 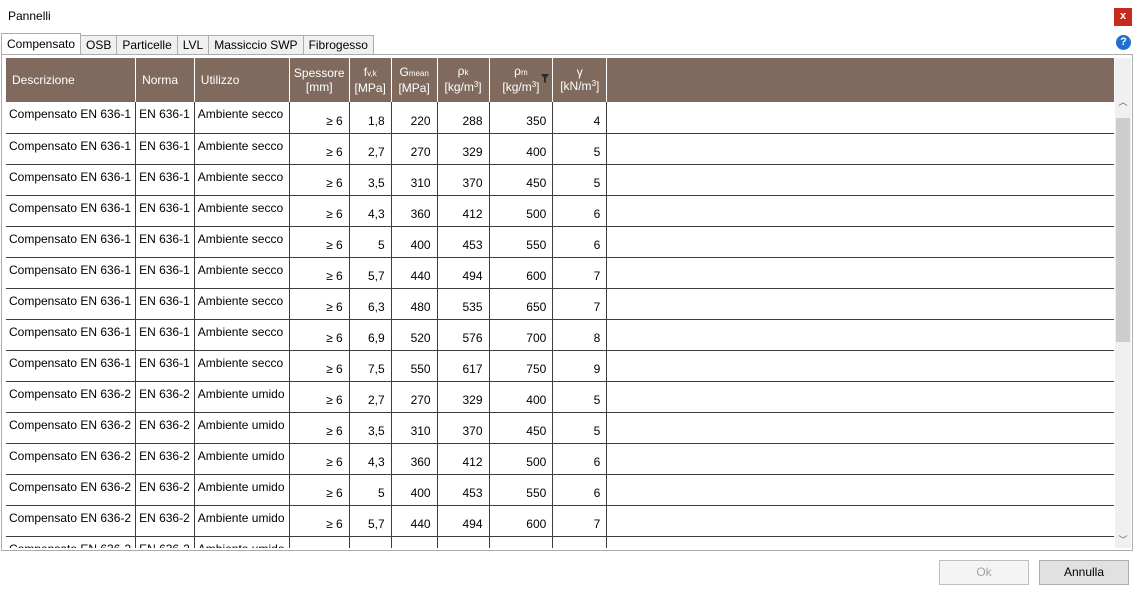 What do you see at coordinates (414, 118) in the screenshot?
I see `cell-gmean: 220` at bounding box center [414, 118].